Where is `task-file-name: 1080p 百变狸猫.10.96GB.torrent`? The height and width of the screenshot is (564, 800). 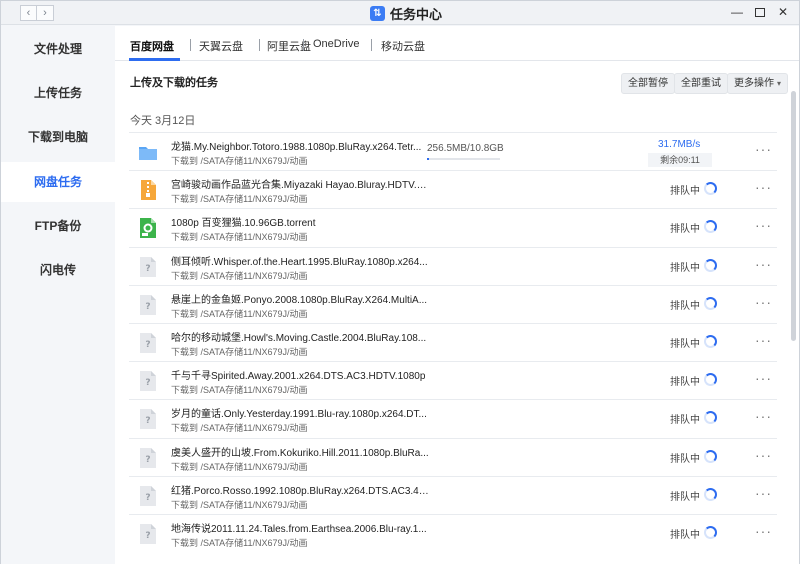
task-file-name: 1080p 百变狸猫.10.96GB.torrent is located at coordinates (243, 224).